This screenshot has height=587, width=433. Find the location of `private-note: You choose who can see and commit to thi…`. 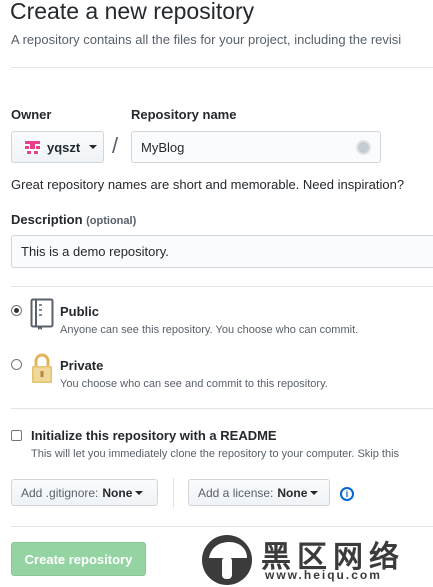

private-note: You choose who can see and commit to thi… is located at coordinates (194, 384).